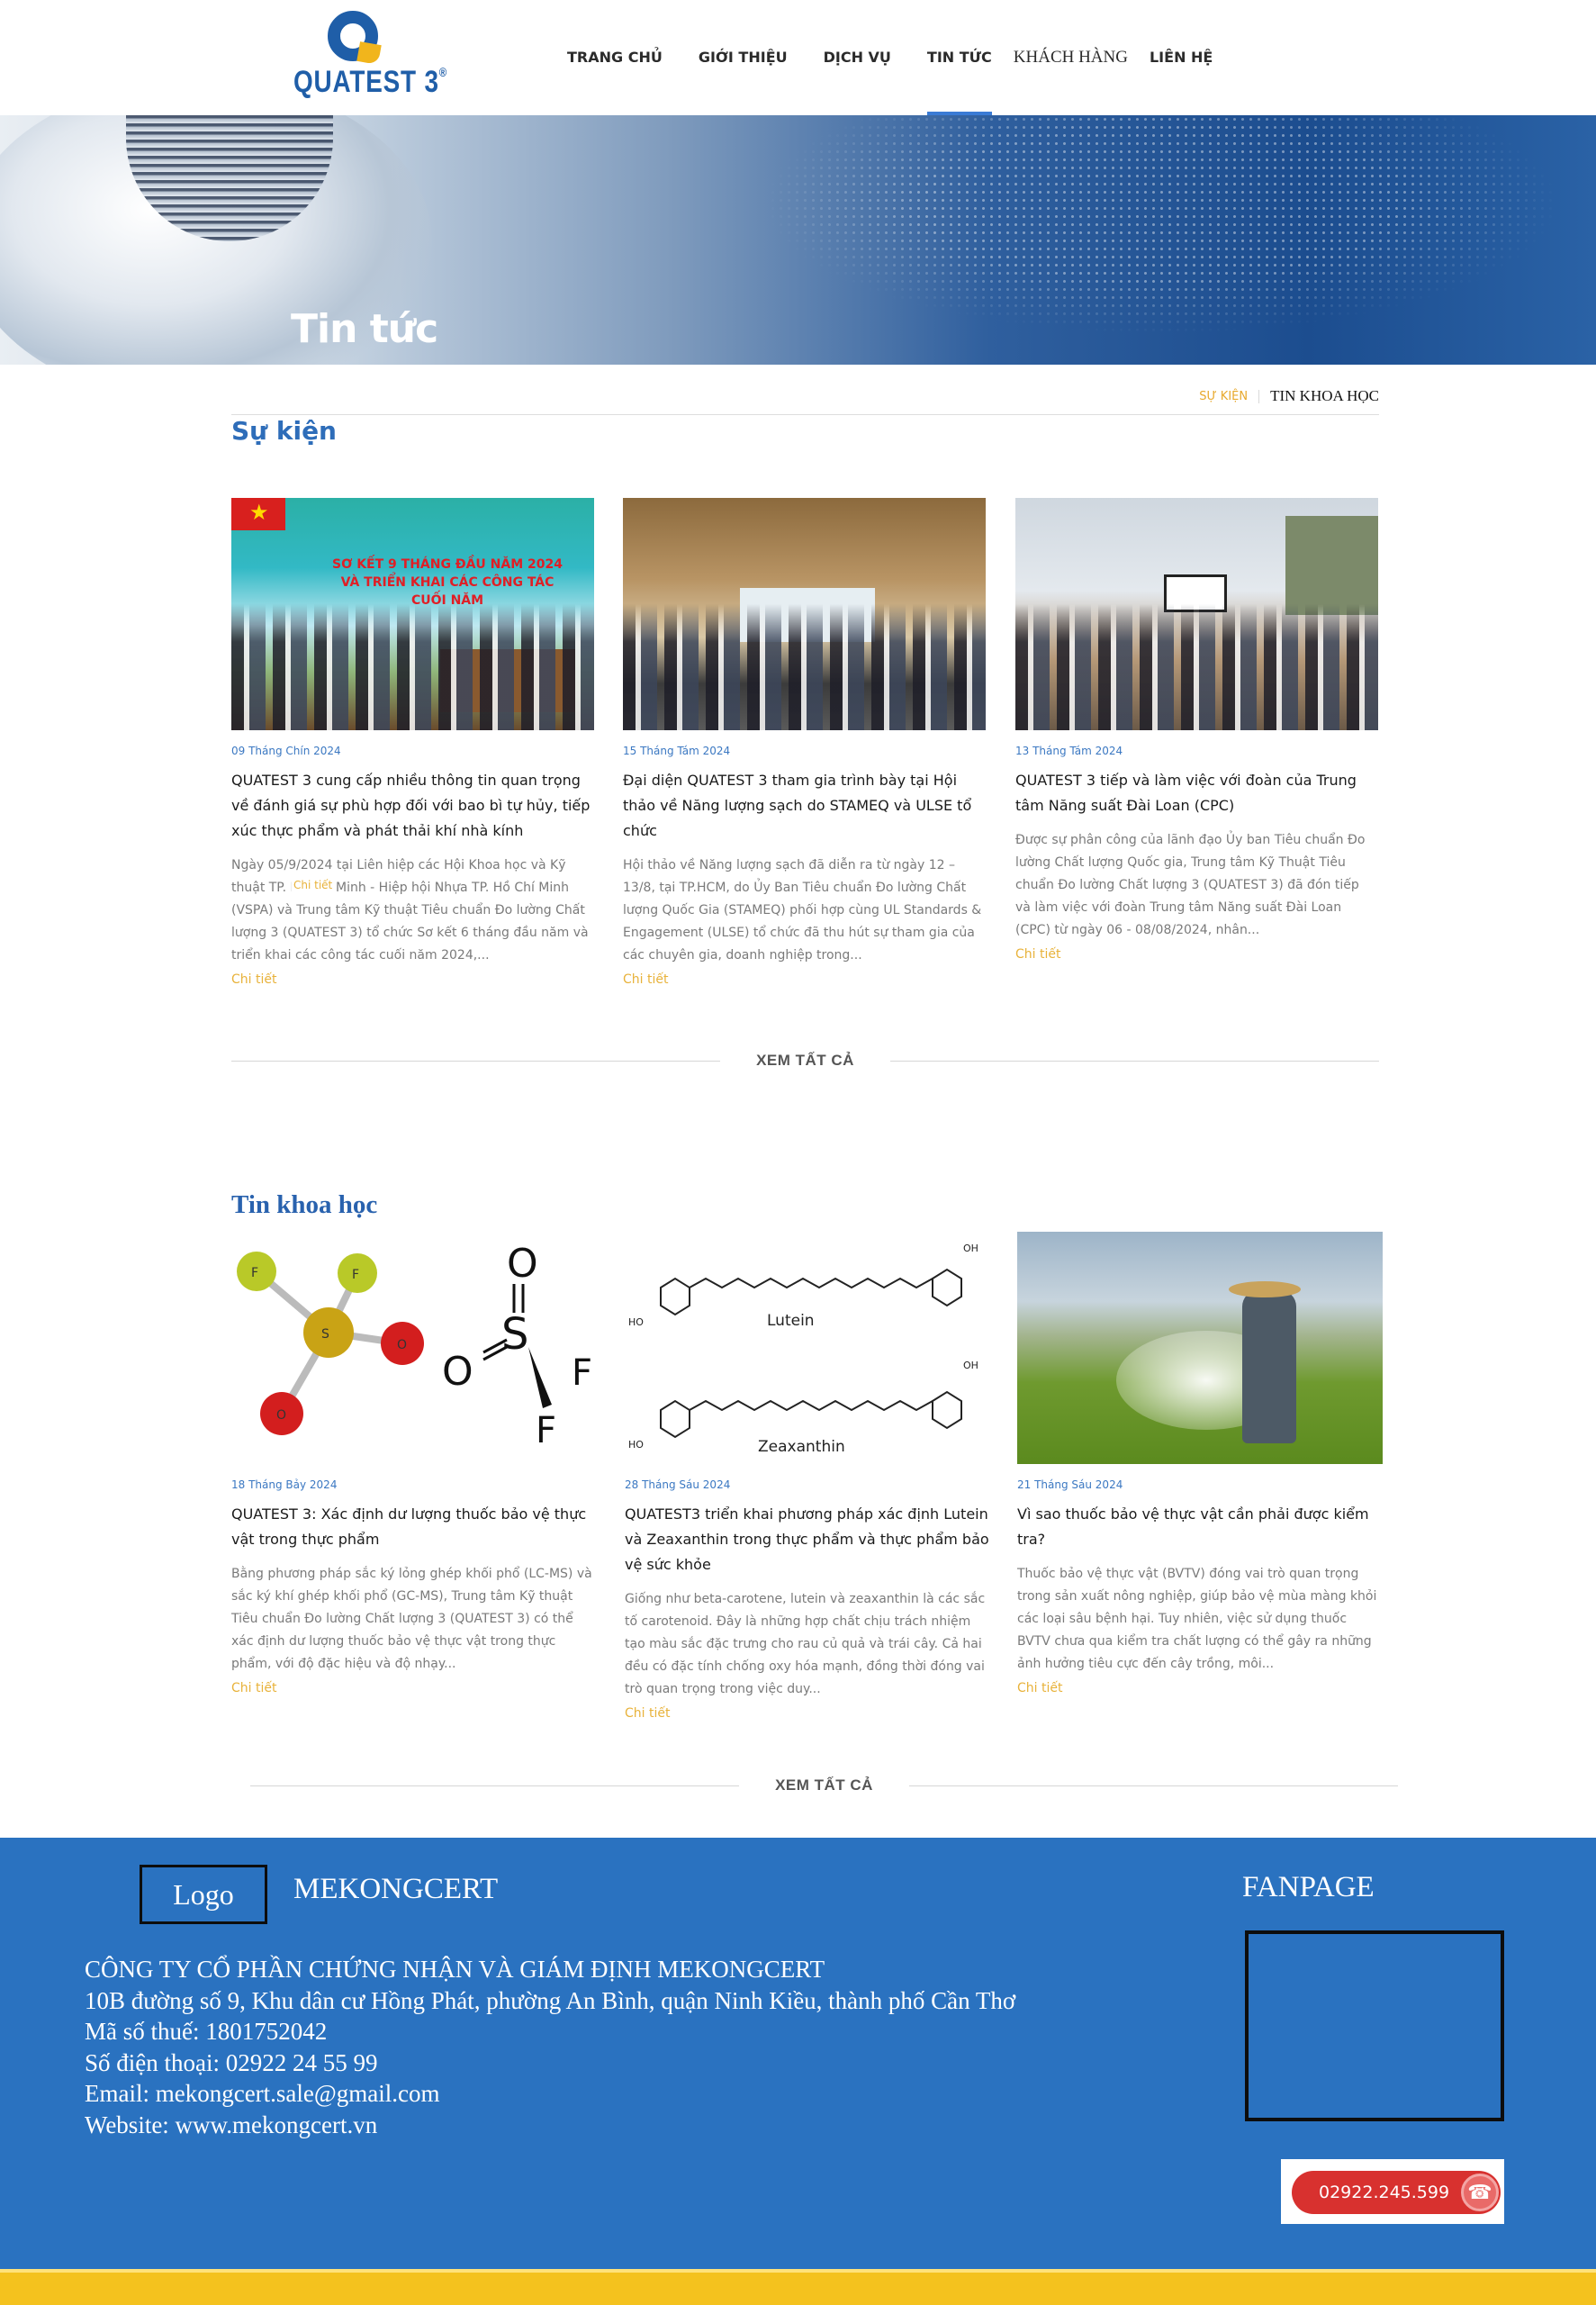 The height and width of the screenshot is (2305, 1596). I want to click on tab-science-news: TIN KHOA HỌC, so click(1319, 396).